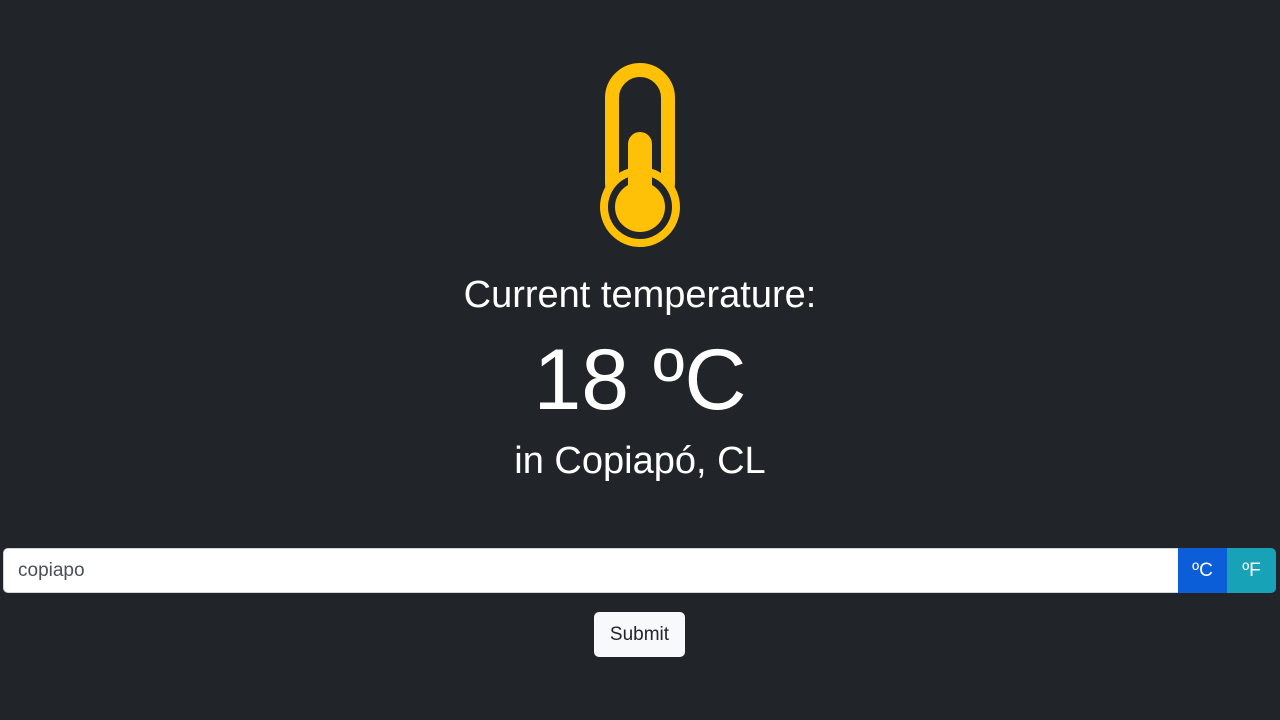 Image resolution: width=1280 pixels, height=720 pixels. Describe the element at coordinates (640, 380) in the screenshot. I see `temperature-value: 18 ºC` at that location.